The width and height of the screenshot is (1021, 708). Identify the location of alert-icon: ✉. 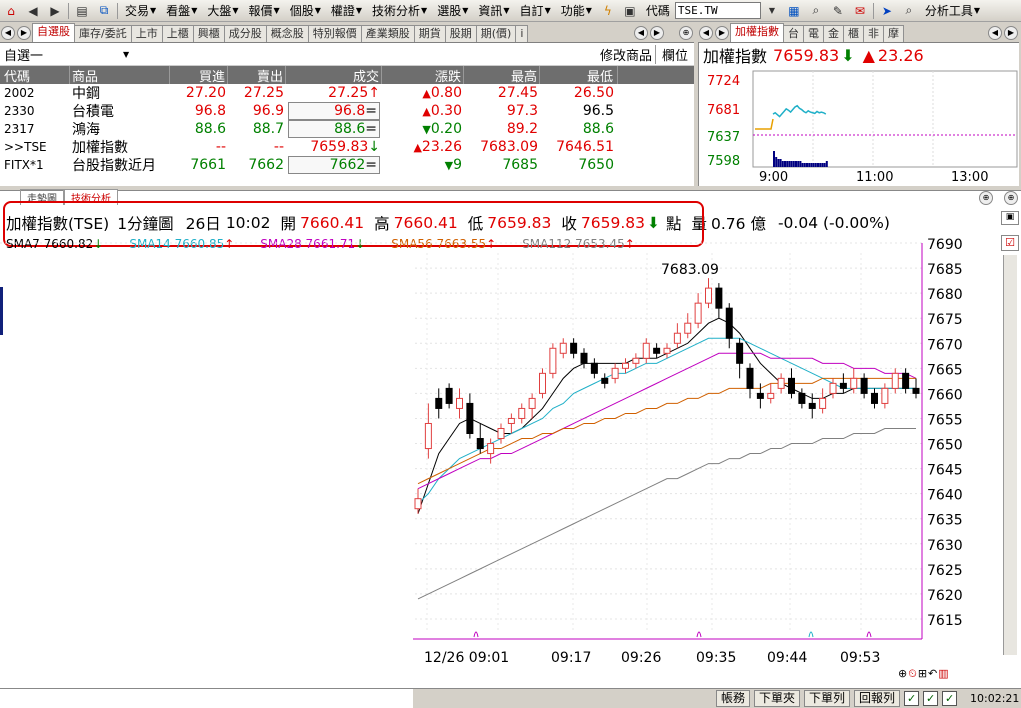
(860, 11).